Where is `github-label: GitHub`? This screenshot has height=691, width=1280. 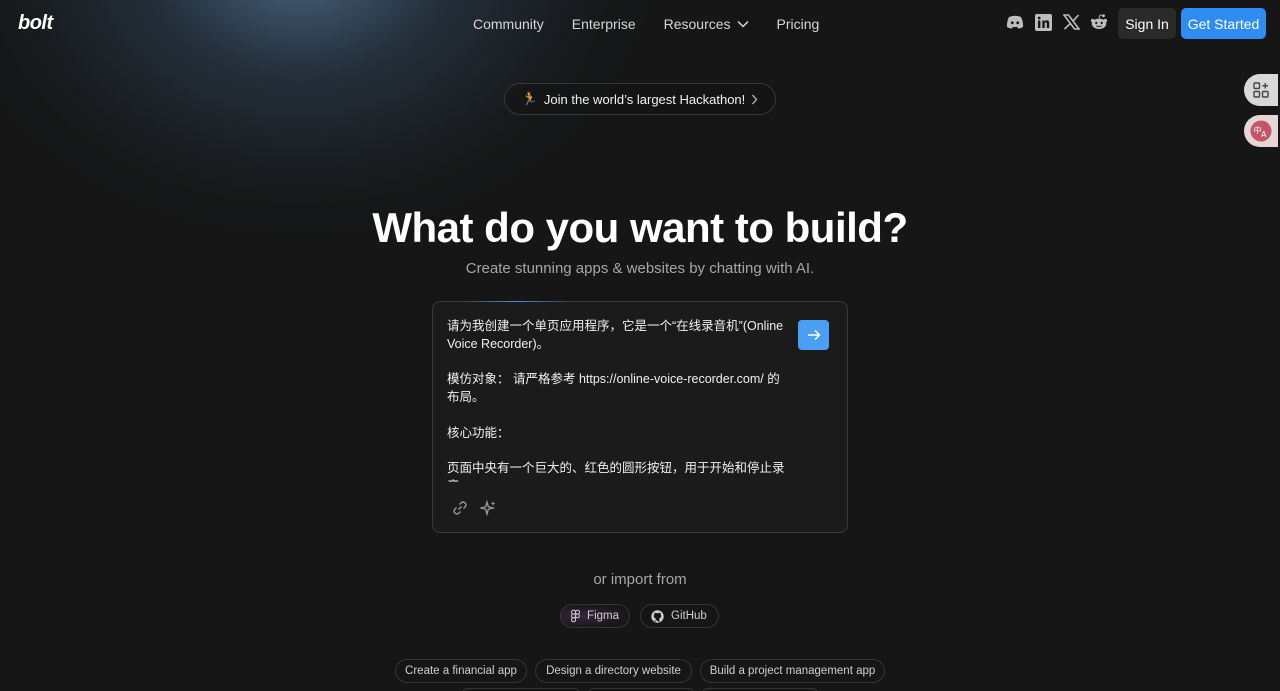 github-label: GitHub is located at coordinates (689, 616).